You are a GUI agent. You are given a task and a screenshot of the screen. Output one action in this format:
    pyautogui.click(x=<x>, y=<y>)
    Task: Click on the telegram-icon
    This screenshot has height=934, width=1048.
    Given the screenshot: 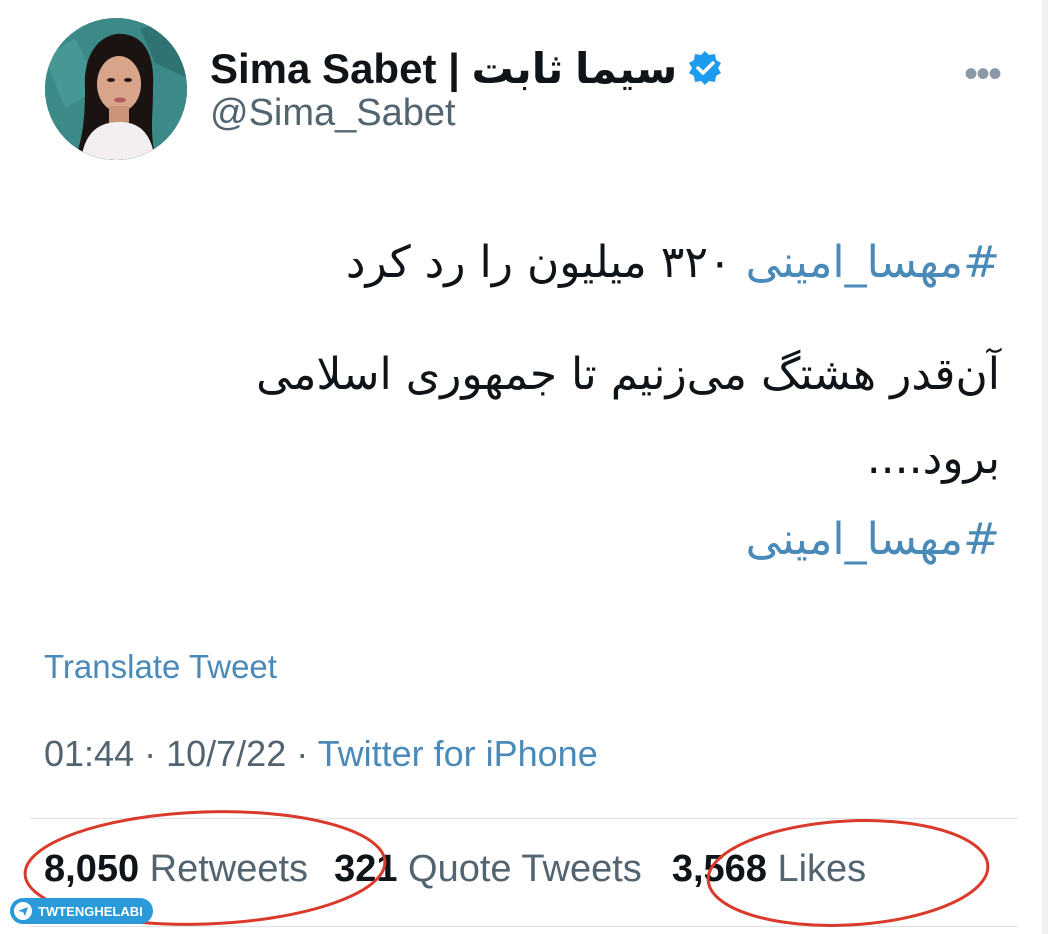 What is the action you would take?
    pyautogui.click(x=23, y=911)
    